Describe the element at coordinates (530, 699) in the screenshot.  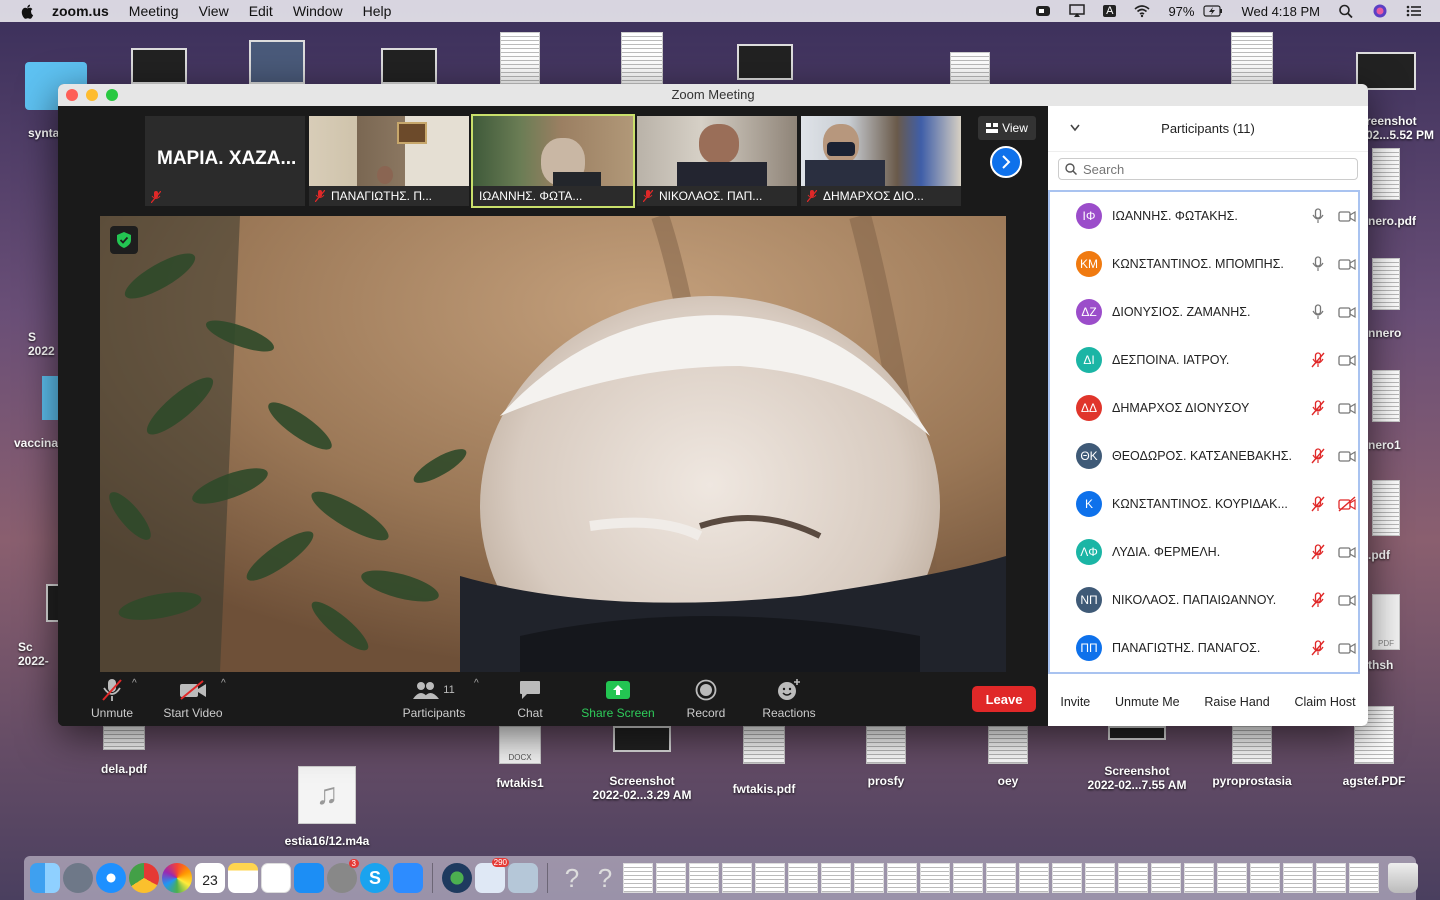
I see `chat-button: Chat` at that location.